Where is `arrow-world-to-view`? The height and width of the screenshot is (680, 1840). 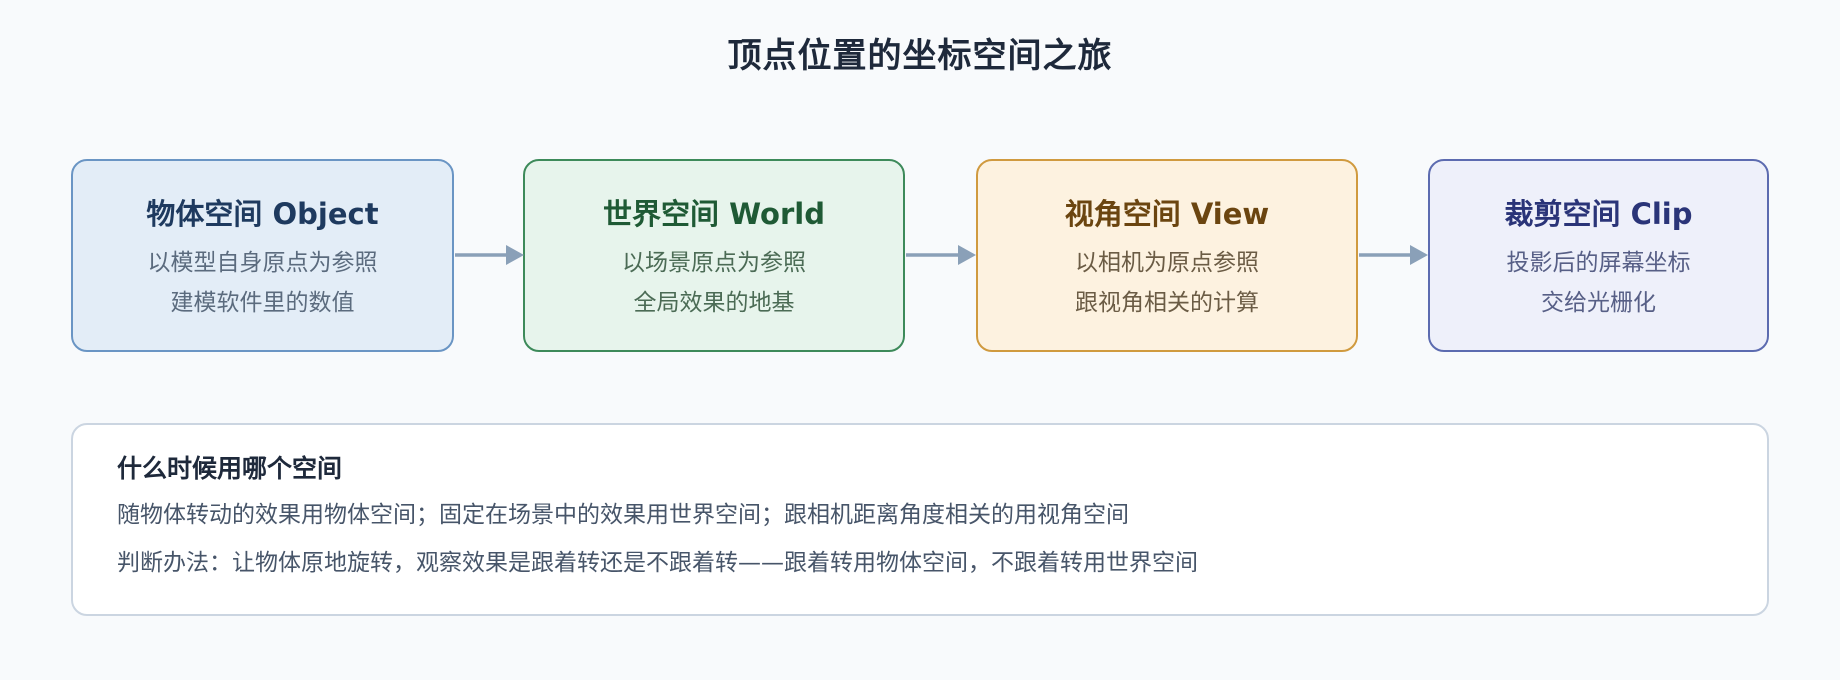 arrow-world-to-view is located at coordinates (941, 255).